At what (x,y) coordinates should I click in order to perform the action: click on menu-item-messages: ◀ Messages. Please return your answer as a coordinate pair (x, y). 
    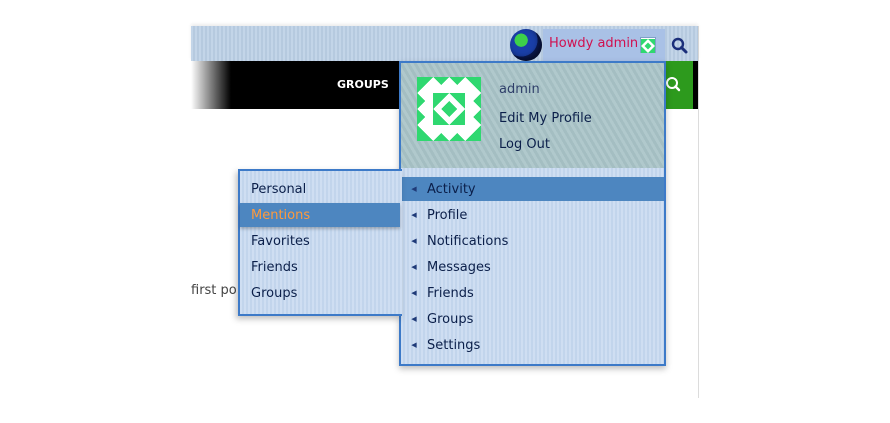
    Looking at the image, I should click on (532, 267).